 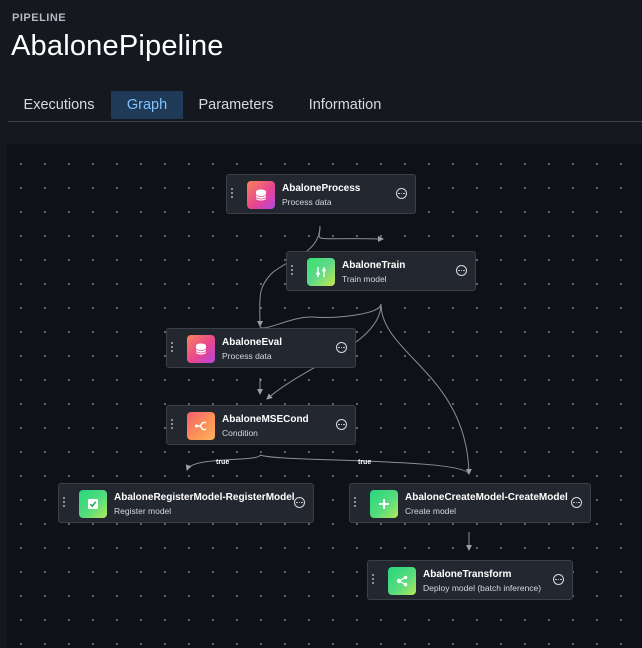 I want to click on breadcrumb: PIPELINE, so click(x=39, y=18).